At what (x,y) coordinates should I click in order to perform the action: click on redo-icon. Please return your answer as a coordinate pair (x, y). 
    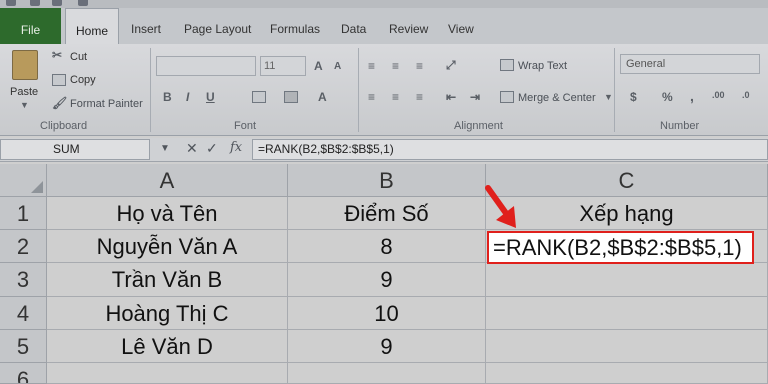
    Looking at the image, I should click on (83, 3).